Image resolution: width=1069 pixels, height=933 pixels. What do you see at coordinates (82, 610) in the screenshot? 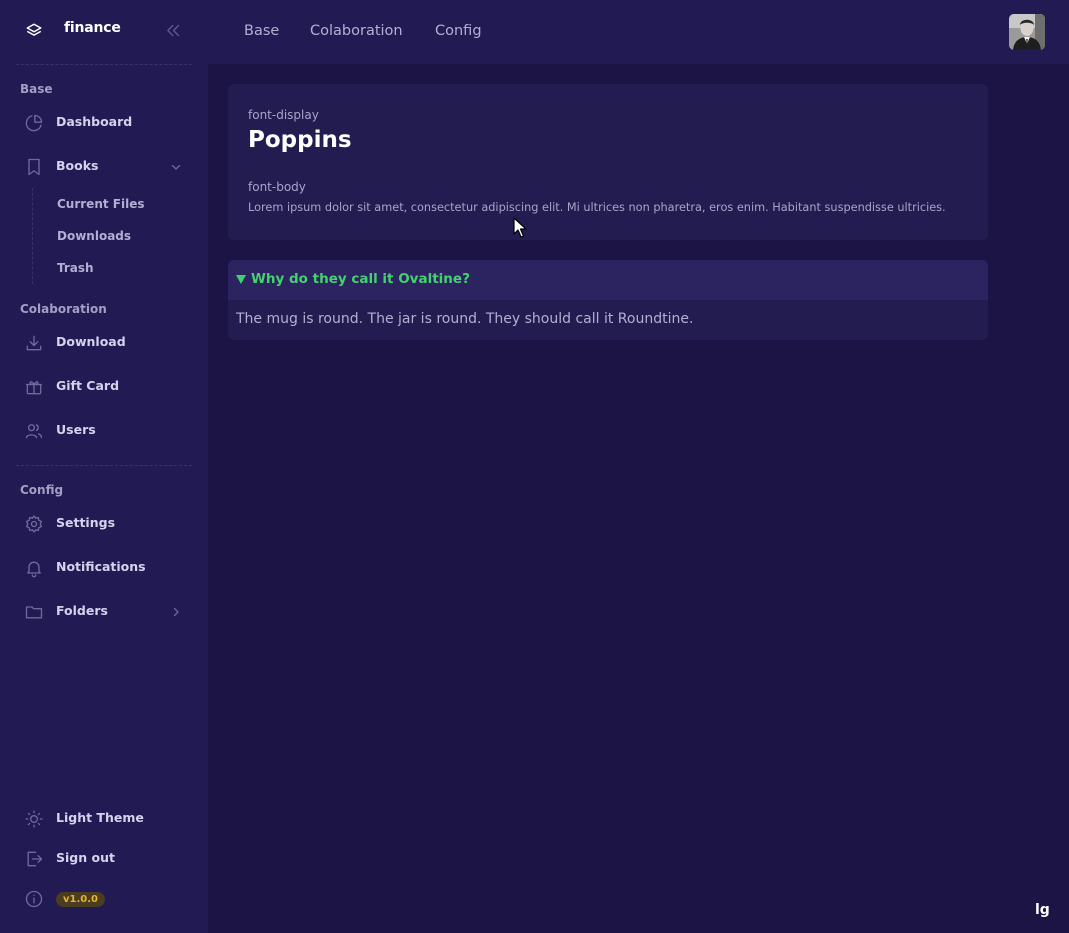
I see `sidebar-item-label: Folders` at bounding box center [82, 610].